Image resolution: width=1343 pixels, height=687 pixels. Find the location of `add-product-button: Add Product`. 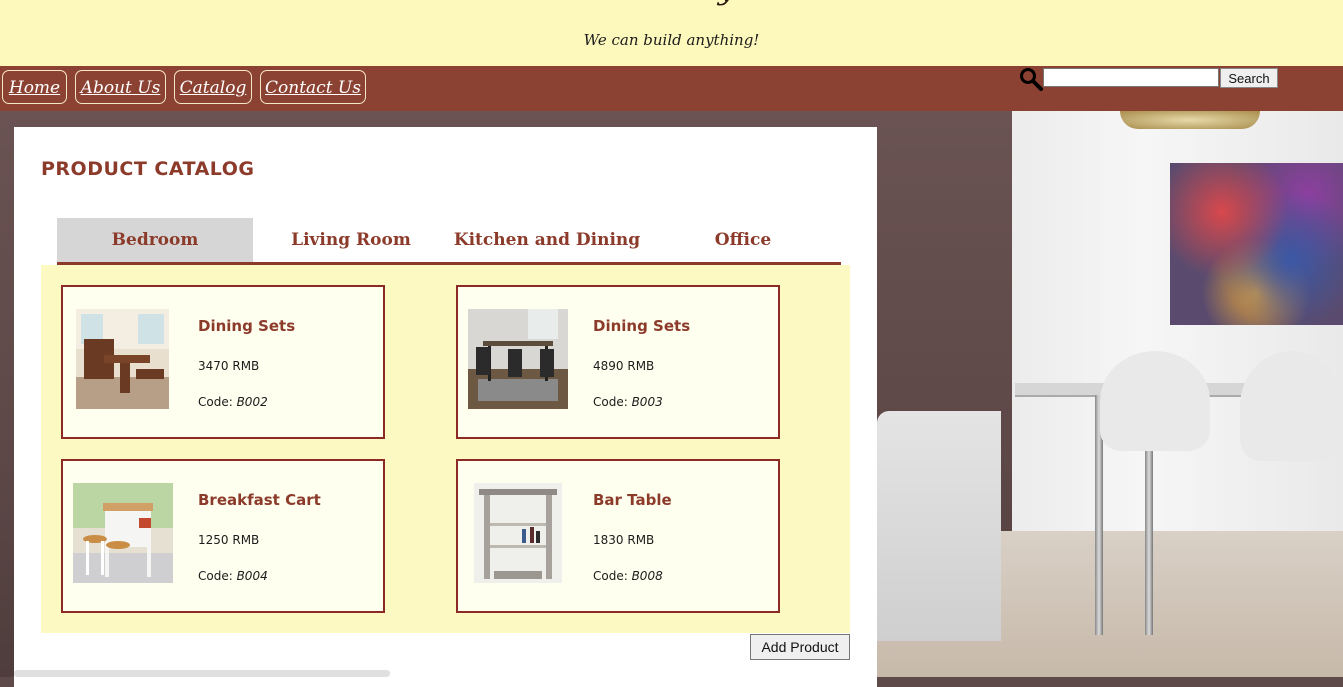

add-product-button: Add Product is located at coordinates (800, 647).